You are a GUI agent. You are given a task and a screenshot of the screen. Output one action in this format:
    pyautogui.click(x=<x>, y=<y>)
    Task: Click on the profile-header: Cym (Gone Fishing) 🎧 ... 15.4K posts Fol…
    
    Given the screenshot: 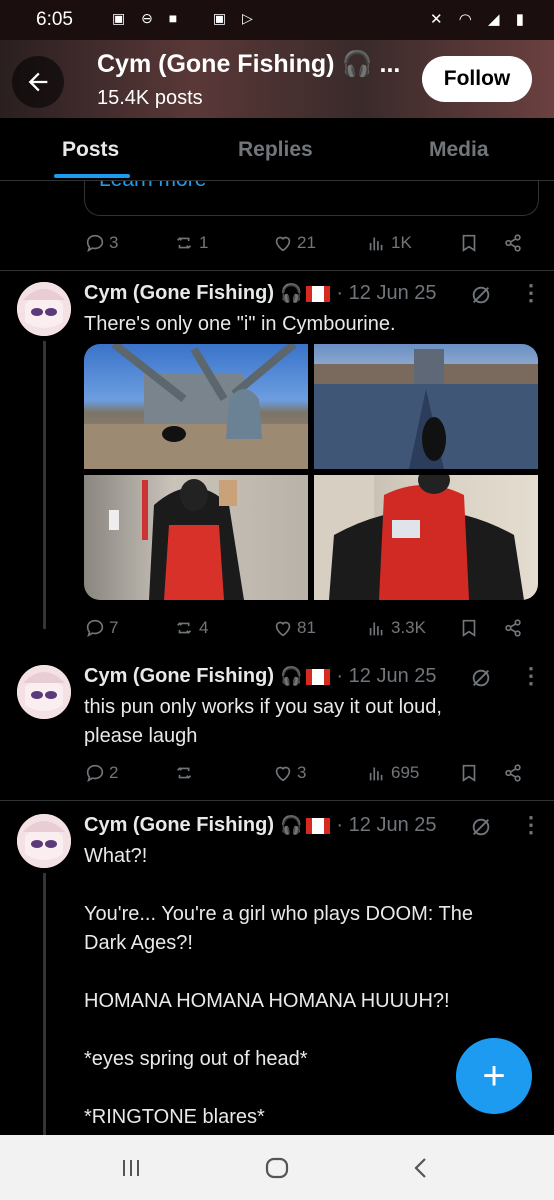 What is the action you would take?
    pyautogui.click(x=277, y=79)
    